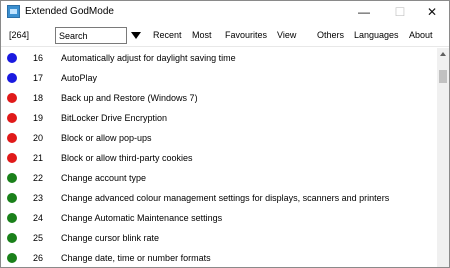 This screenshot has width=450, height=268. Describe the element at coordinates (219, 98) in the screenshot. I see `list-item: 18 Back up and Restore (Windows 7)` at that location.